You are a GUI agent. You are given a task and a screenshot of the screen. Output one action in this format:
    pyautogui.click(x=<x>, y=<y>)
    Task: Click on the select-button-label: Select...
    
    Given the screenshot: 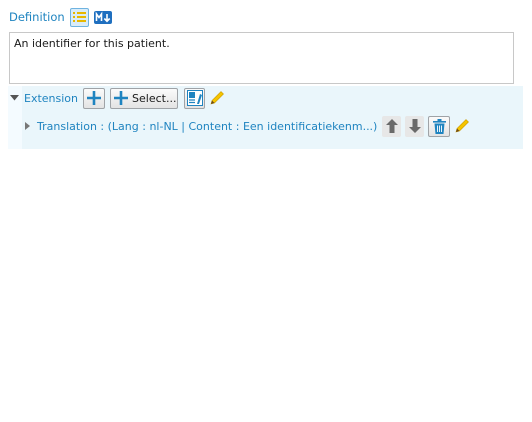 What is the action you would take?
    pyautogui.click(x=154, y=98)
    